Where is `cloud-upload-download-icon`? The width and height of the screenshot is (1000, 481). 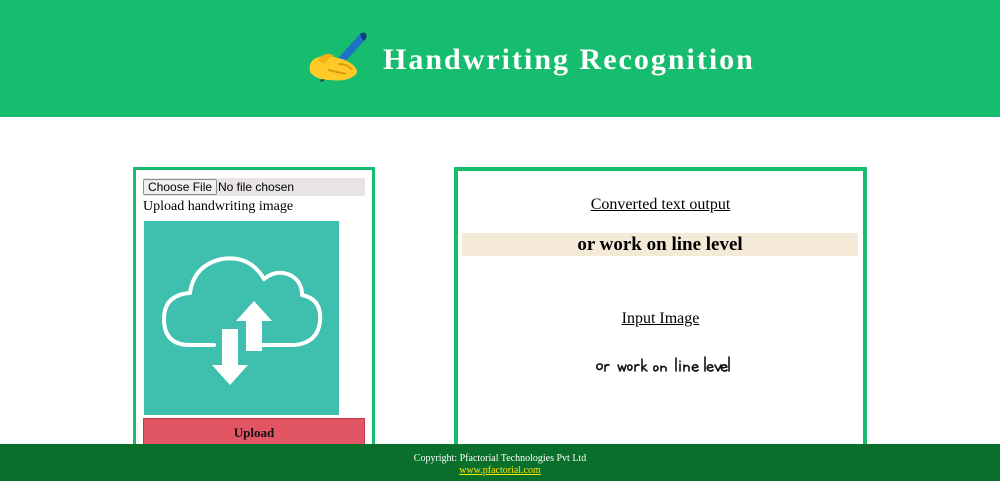 cloud-upload-download-icon is located at coordinates (242, 320).